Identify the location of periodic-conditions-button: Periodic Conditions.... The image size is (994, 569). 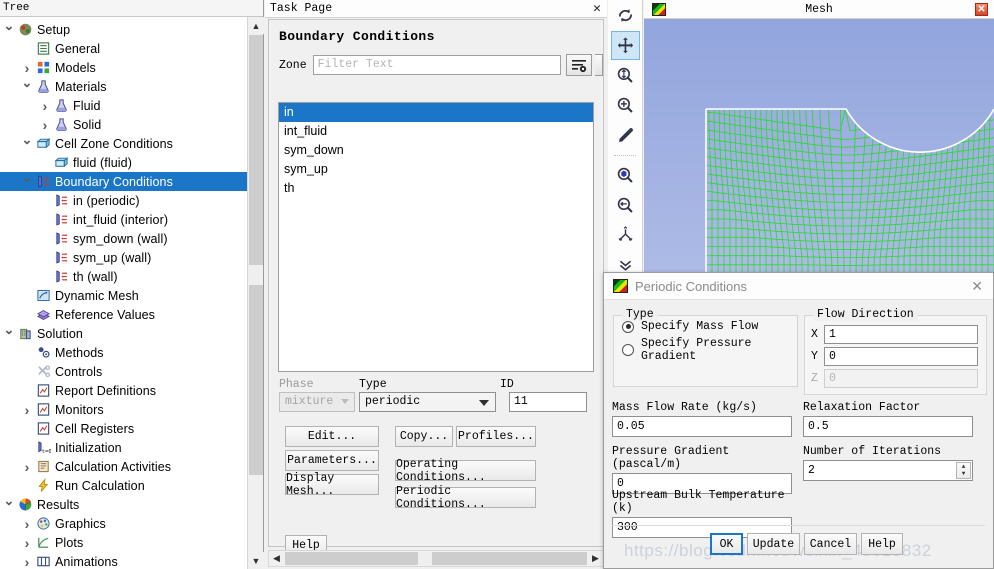
(465, 498).